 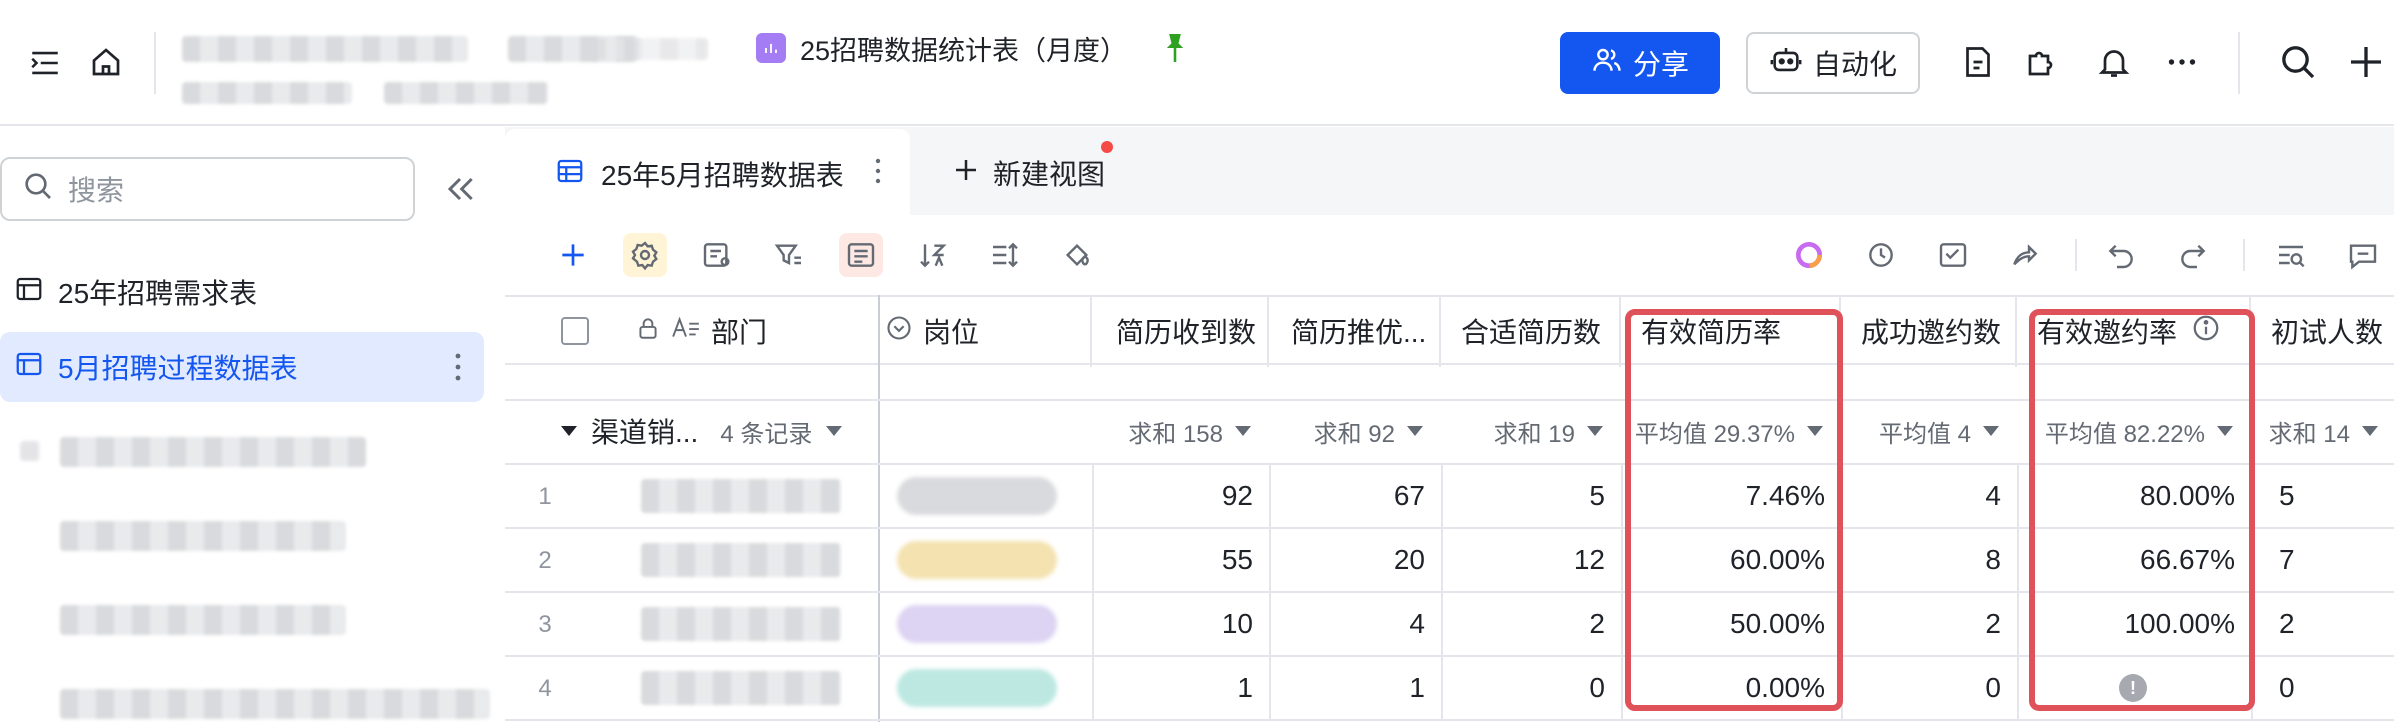 What do you see at coordinates (1175, 48) in the screenshot?
I see `pin-icon` at bounding box center [1175, 48].